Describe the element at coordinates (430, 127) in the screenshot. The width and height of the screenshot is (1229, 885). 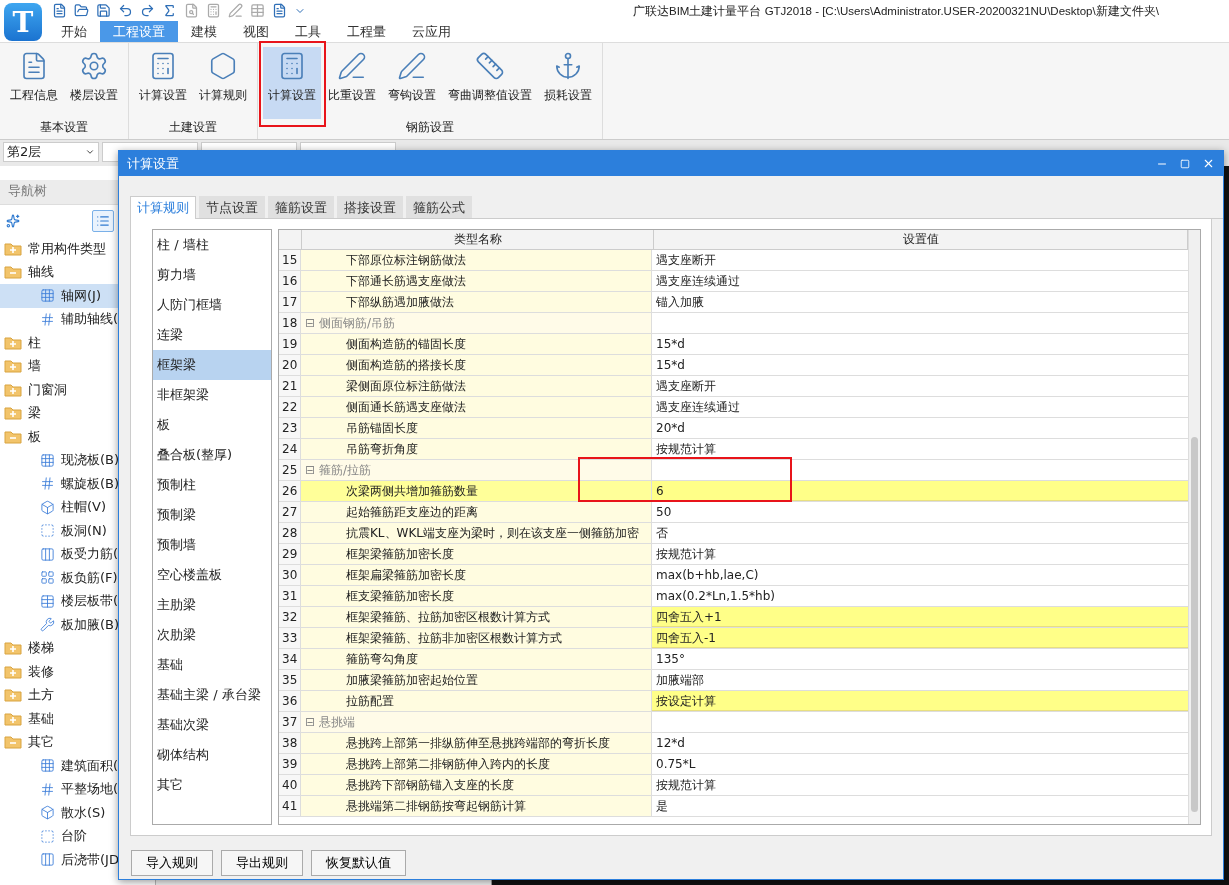
I see `group-label: 钢筋设置` at that location.